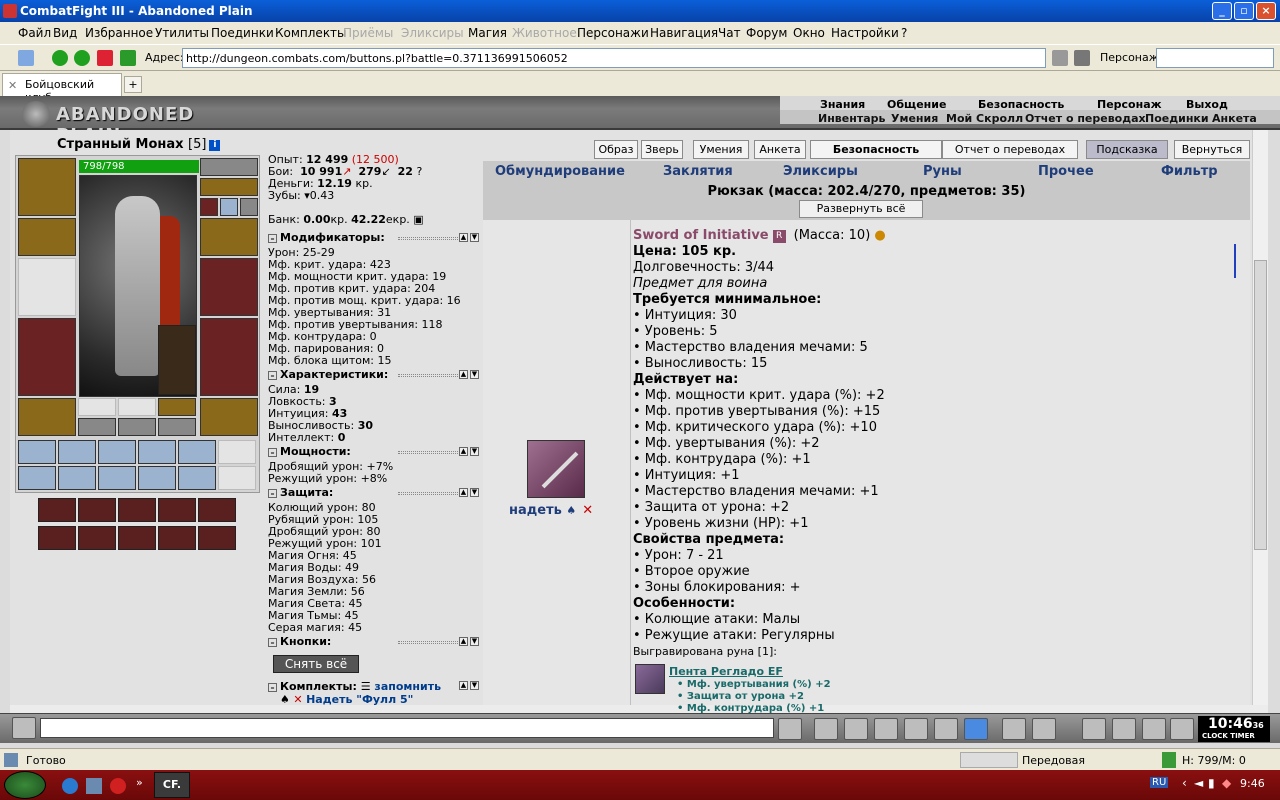 This screenshot has height=800, width=1280. What do you see at coordinates (613, 33) in the screenshot?
I see `menu-characters: Персонажи` at bounding box center [613, 33].